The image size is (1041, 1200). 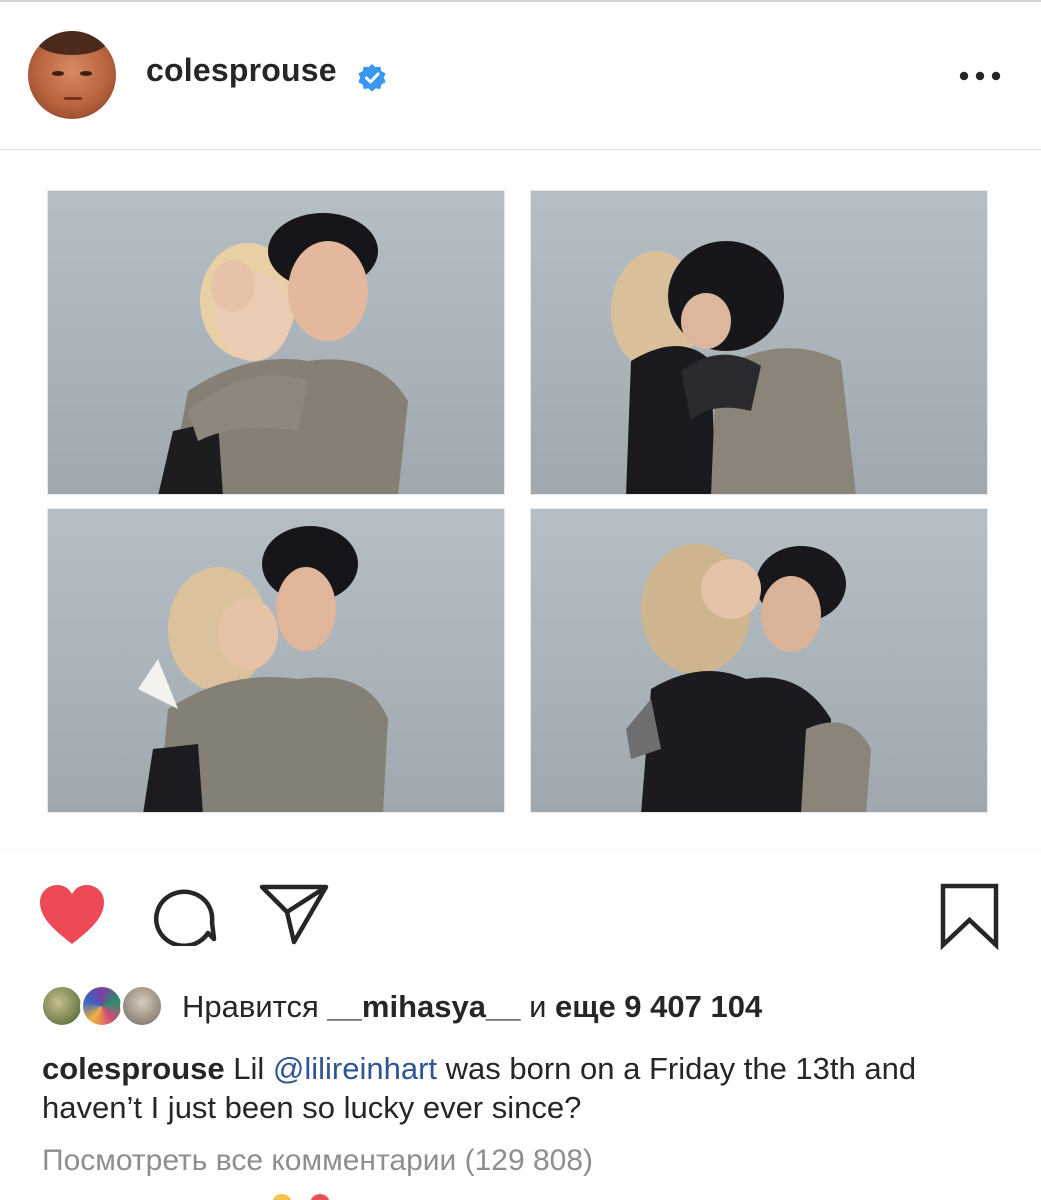 What do you see at coordinates (355, 1068) in the screenshot?
I see `caption-mention: @lilireinhart` at bounding box center [355, 1068].